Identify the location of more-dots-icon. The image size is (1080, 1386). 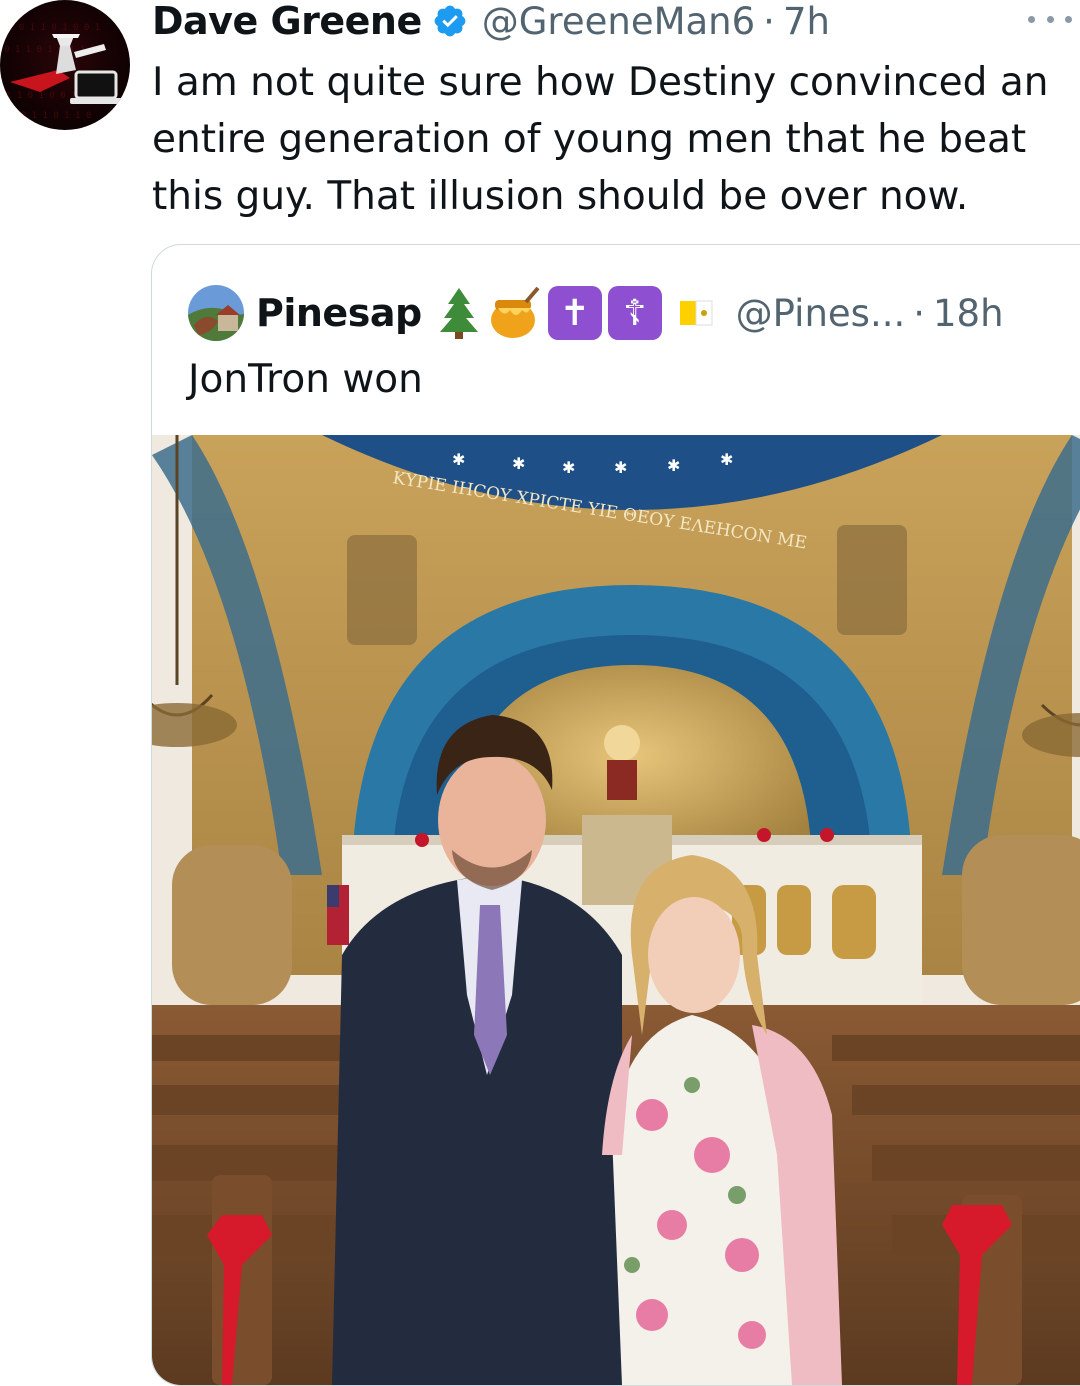
(1050, 19).